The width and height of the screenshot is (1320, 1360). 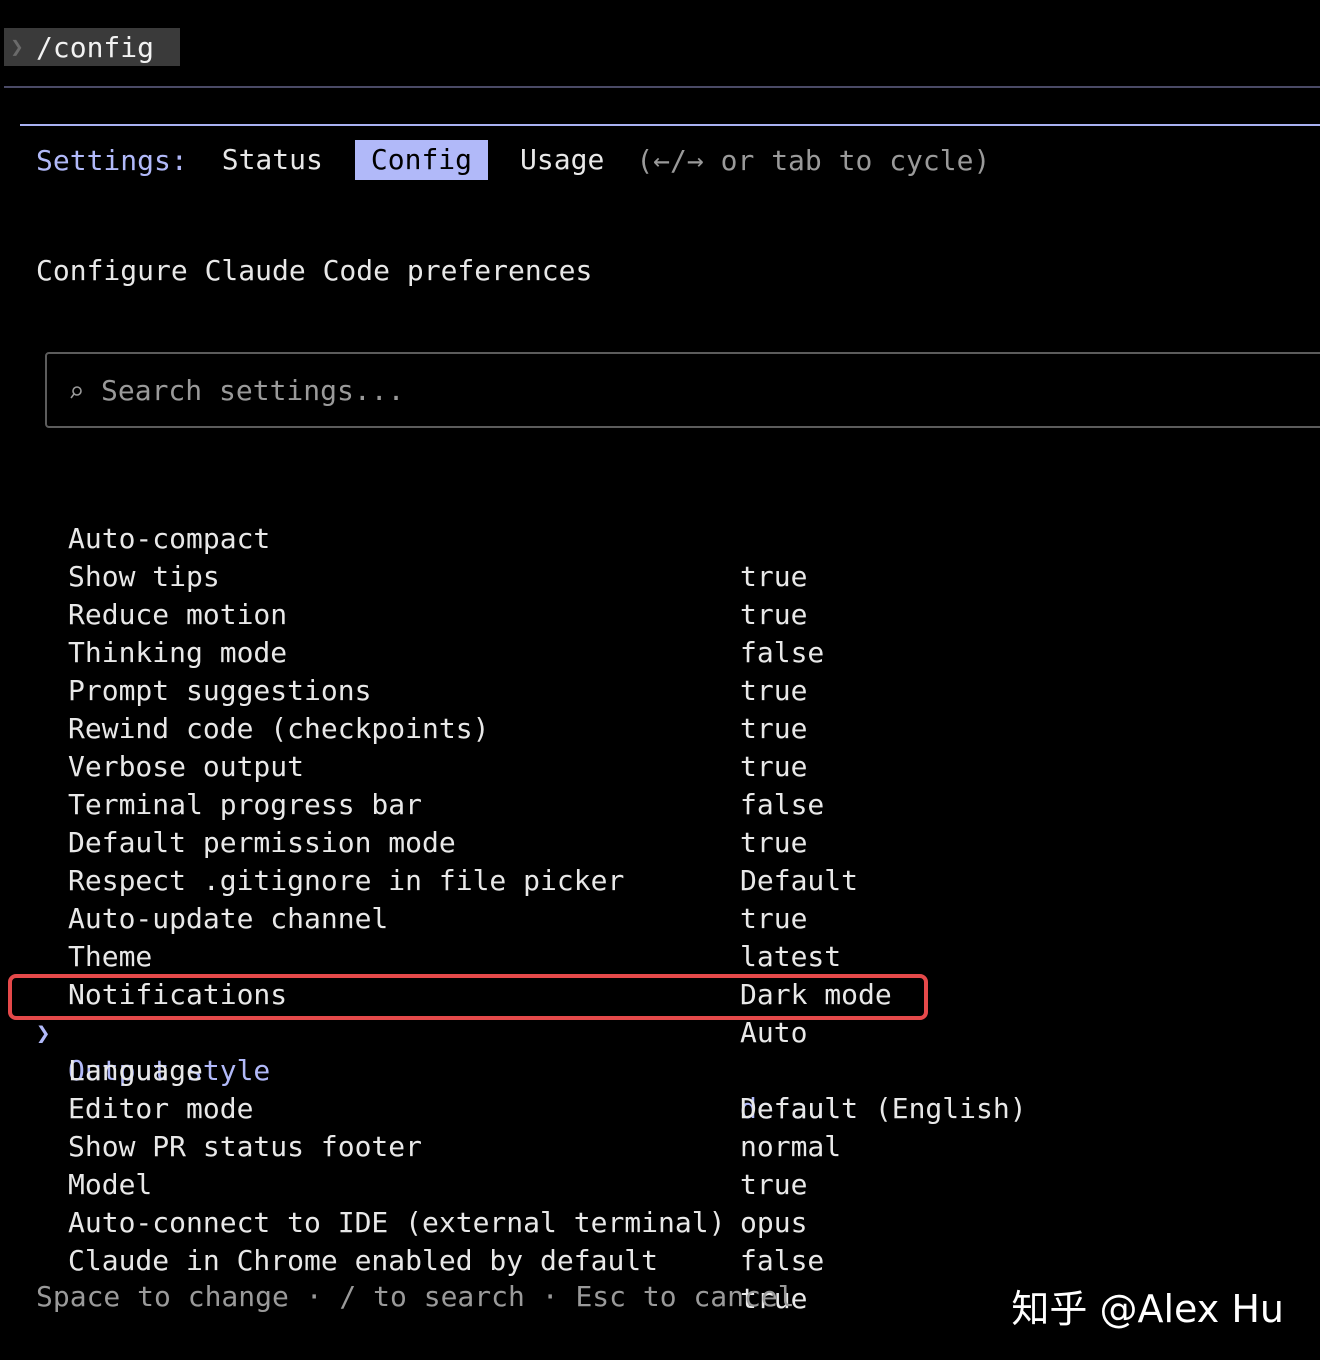 What do you see at coordinates (660, 613) in the screenshot?
I see `setting-row-reduce-motion: Reduce motion false` at bounding box center [660, 613].